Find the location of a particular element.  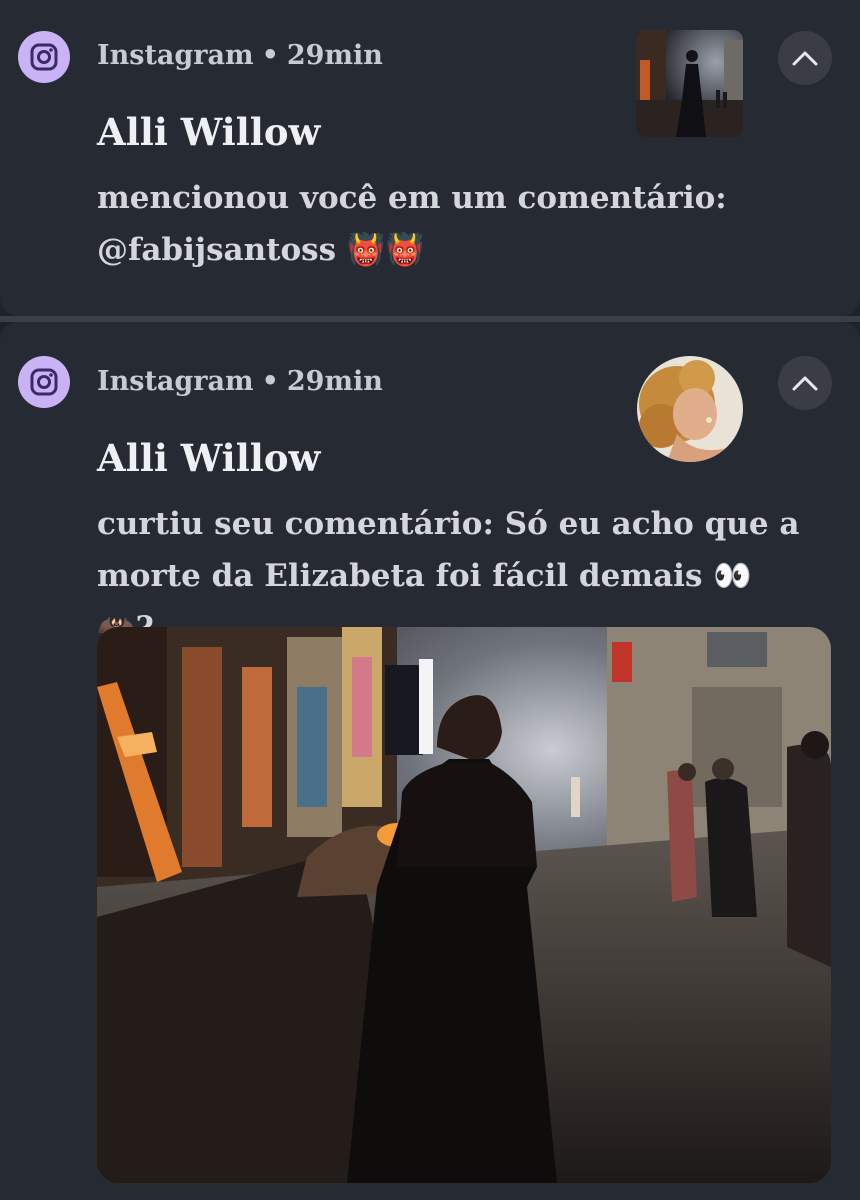

user-avatar is located at coordinates (690, 409).